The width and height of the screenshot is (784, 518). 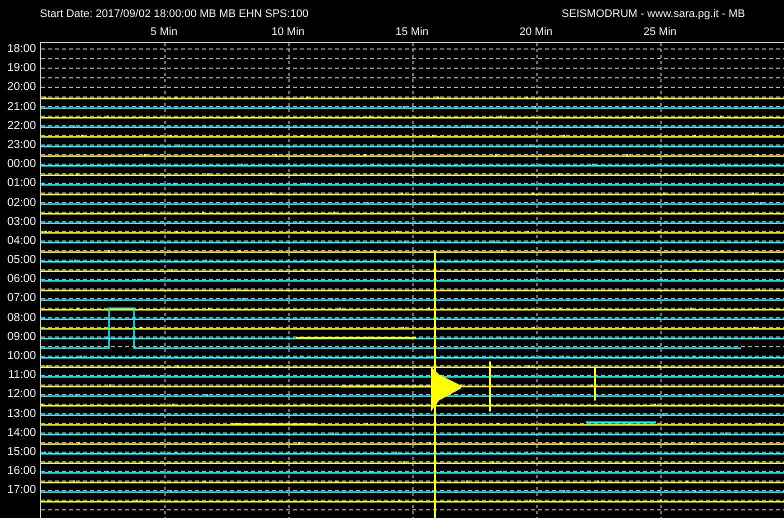 What do you see at coordinates (21, 222) in the screenshot?
I see `hour-label: 03:00` at bounding box center [21, 222].